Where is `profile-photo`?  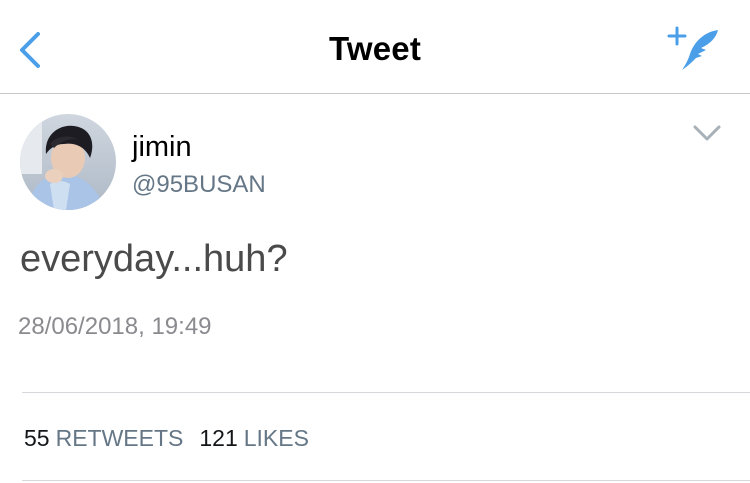 profile-photo is located at coordinates (68, 162).